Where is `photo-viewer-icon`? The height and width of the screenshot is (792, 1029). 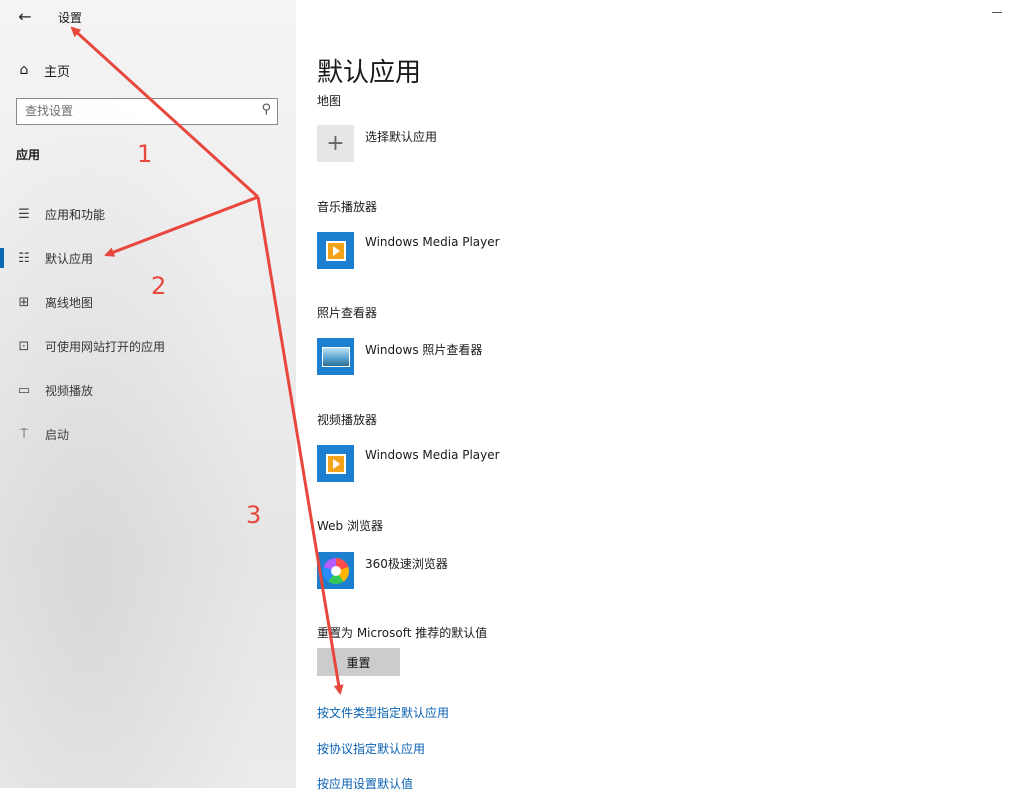 photo-viewer-icon is located at coordinates (335, 356).